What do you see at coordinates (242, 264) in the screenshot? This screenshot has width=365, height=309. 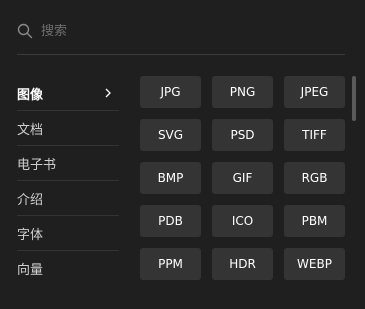 I see `format-button-hdr: HDR` at bounding box center [242, 264].